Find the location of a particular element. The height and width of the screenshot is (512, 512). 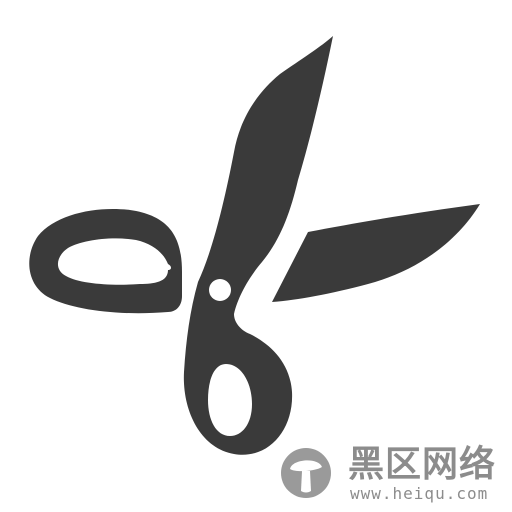

mushroom-logo-icon is located at coordinates (306, 473).